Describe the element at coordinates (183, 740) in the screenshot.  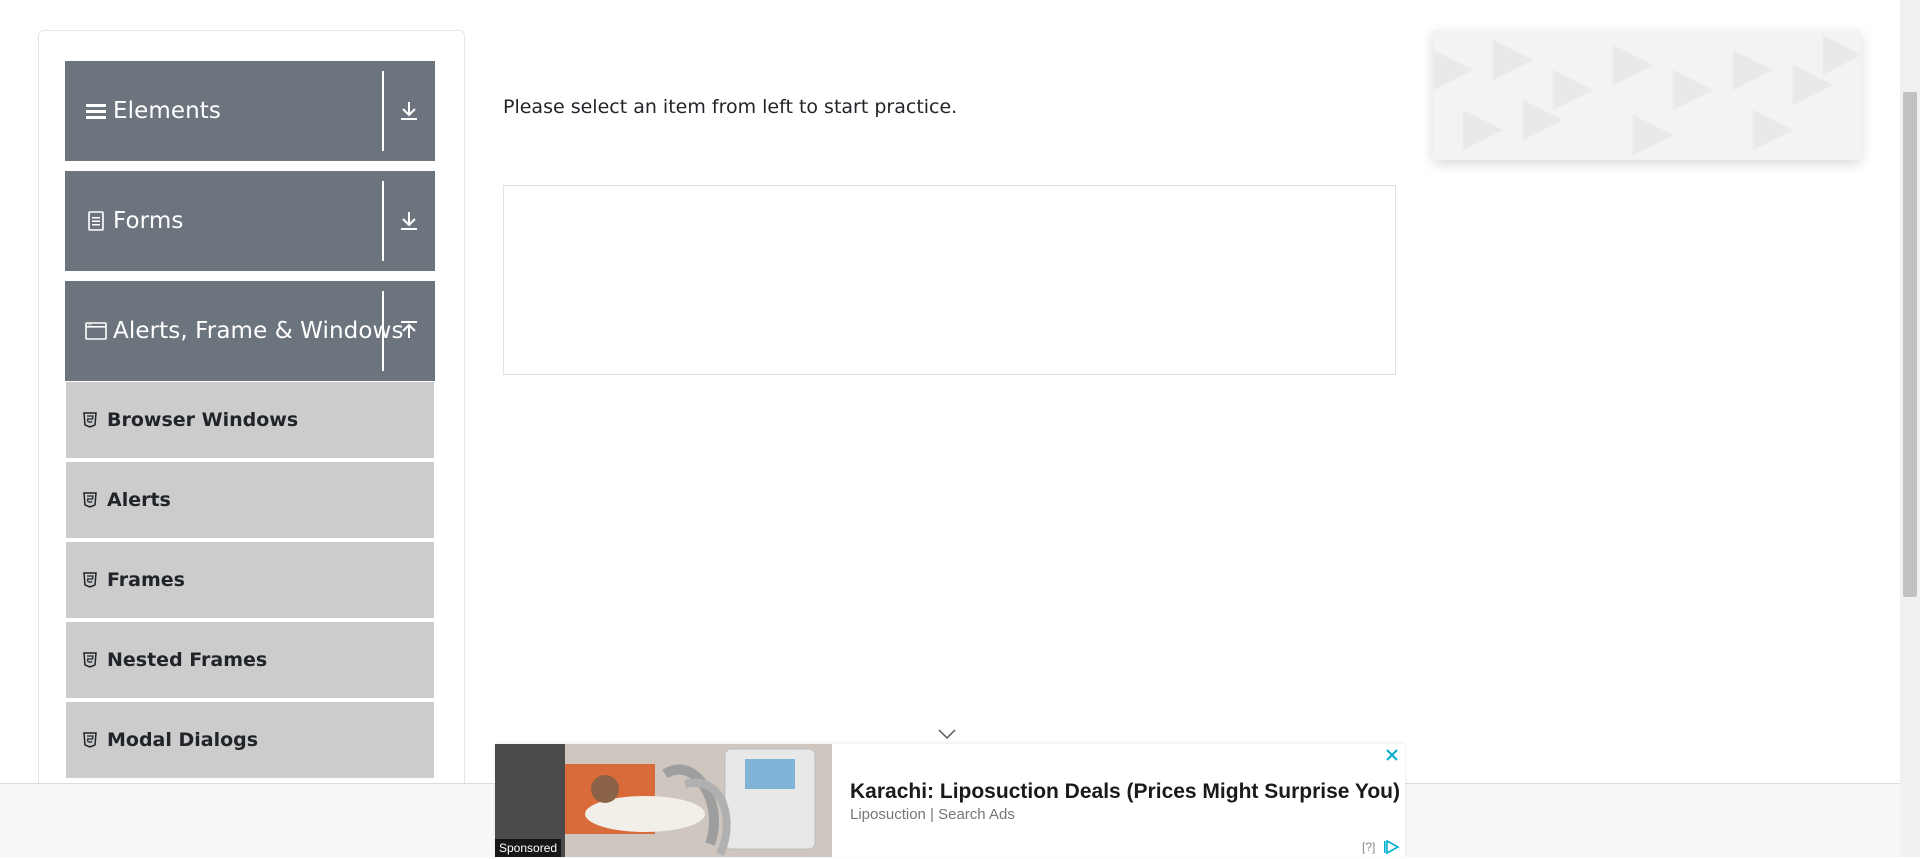
I see `sidebar-item-label: Modal Dialogs` at that location.